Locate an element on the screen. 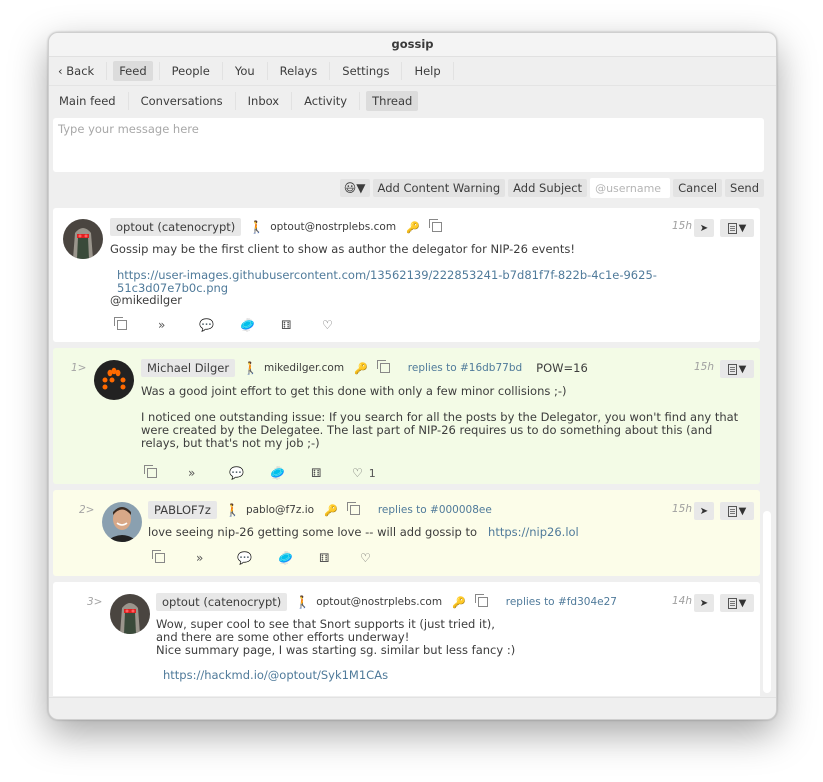 The width and height of the screenshot is (823, 782). cancel-button: Cancel is located at coordinates (698, 188).